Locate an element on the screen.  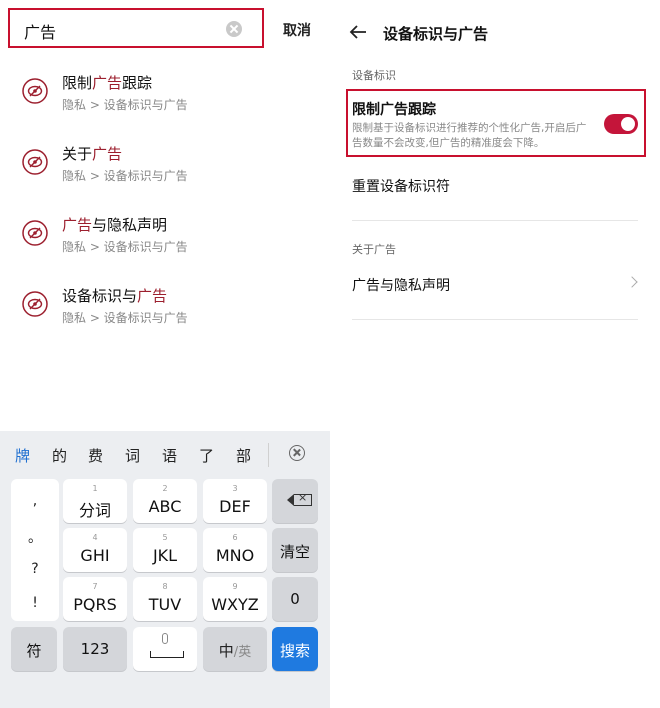
punctuation-panel: , 。 ? ! is located at coordinates (35, 550).